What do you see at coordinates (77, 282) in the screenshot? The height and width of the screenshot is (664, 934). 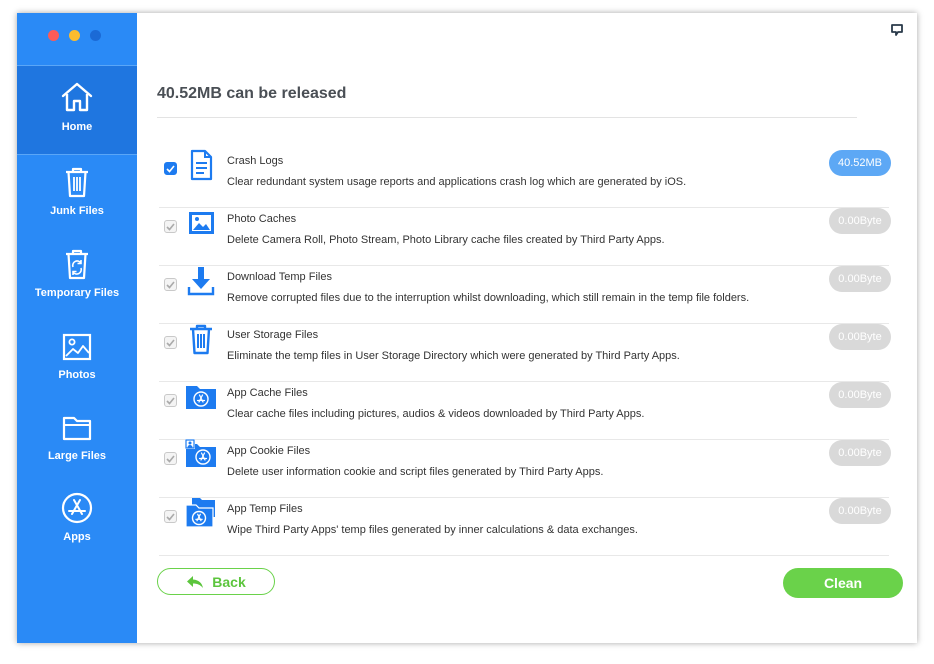 I see `sidebar-item-temporary-files: Temporary Files` at bounding box center [77, 282].